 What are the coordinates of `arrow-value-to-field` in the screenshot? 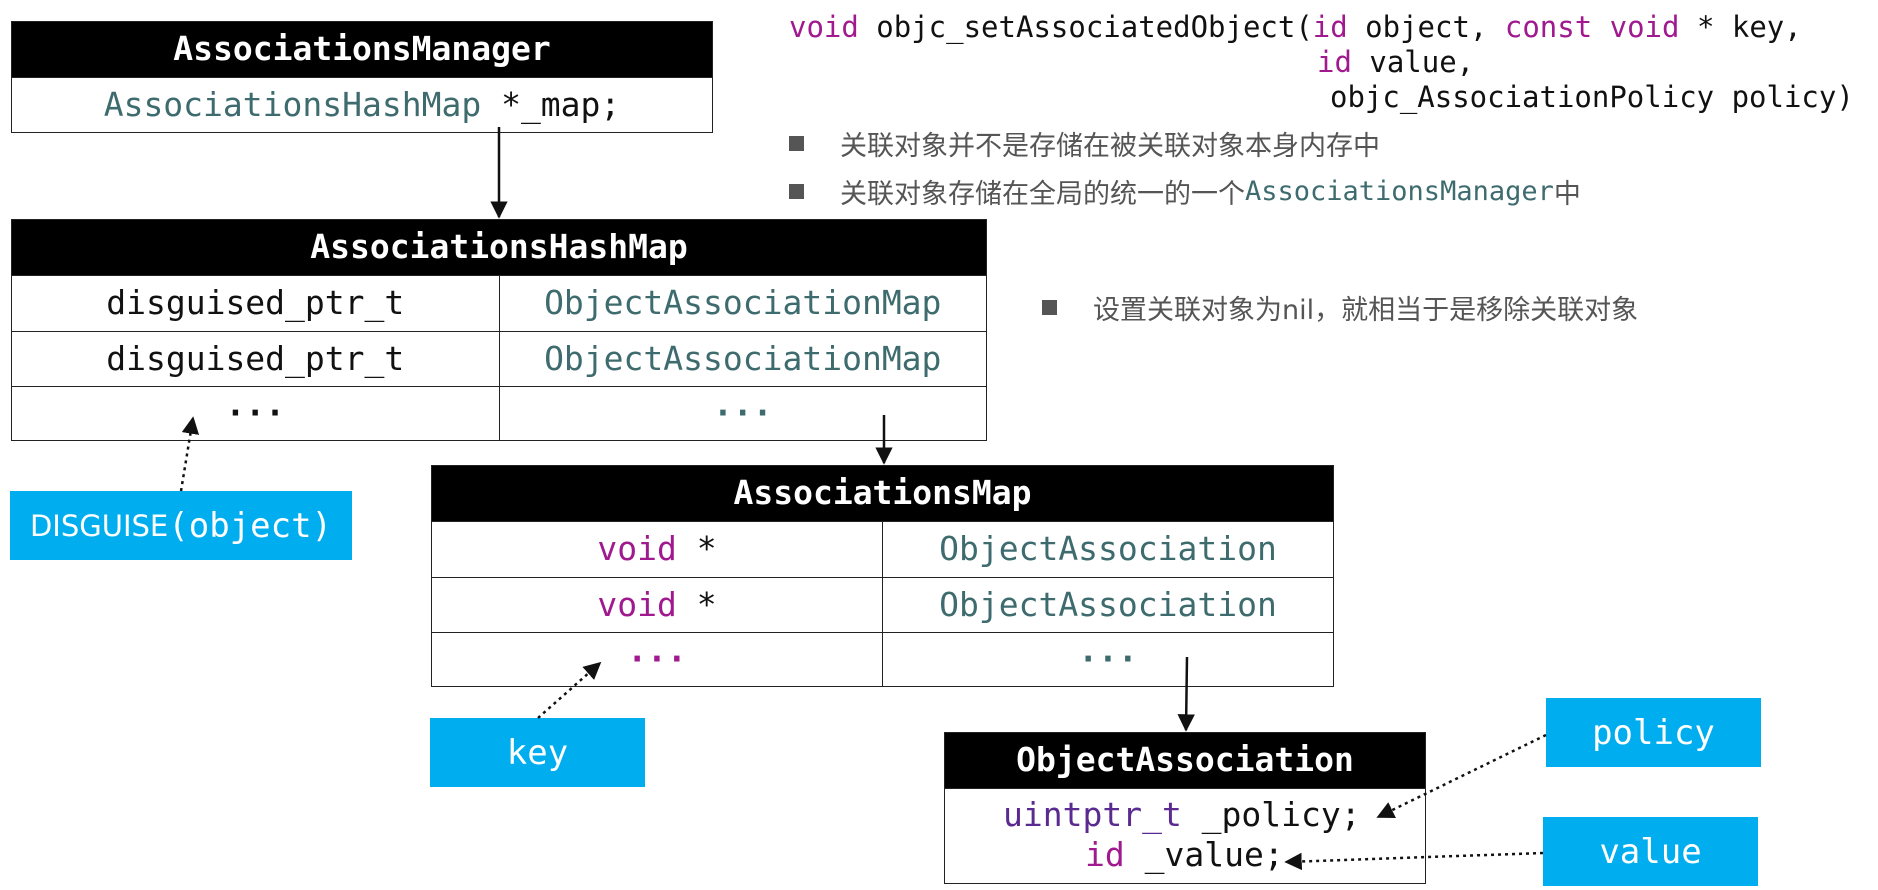 It's located at (1414, 861).